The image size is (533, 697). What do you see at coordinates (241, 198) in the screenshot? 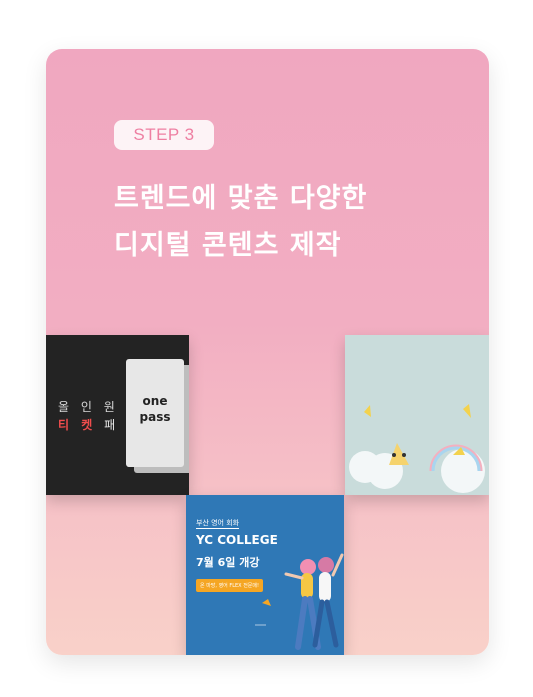
I see `title-line-1: 트렌드에 맞춘 다양한` at bounding box center [241, 198].